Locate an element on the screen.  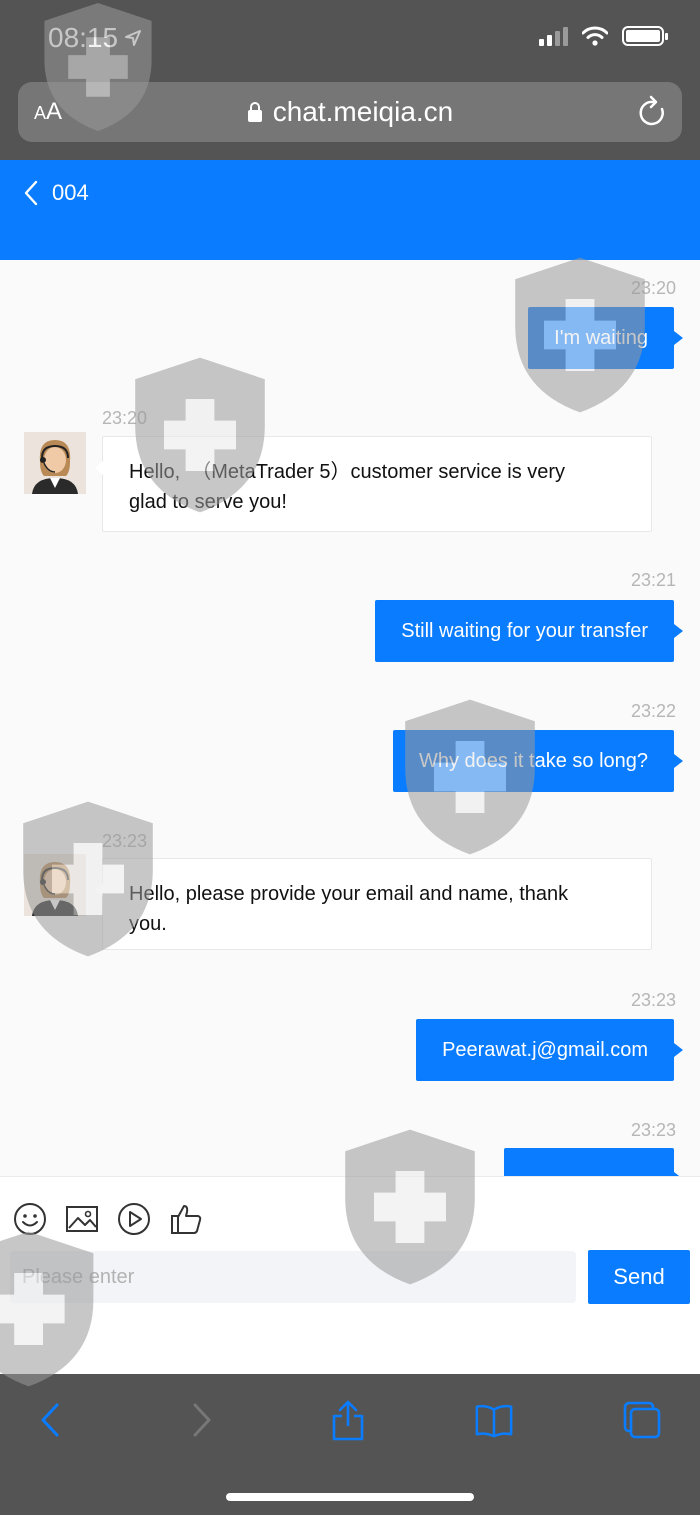
address-bar: AA chat.meiqia.cn is located at coordinates (350, 112).